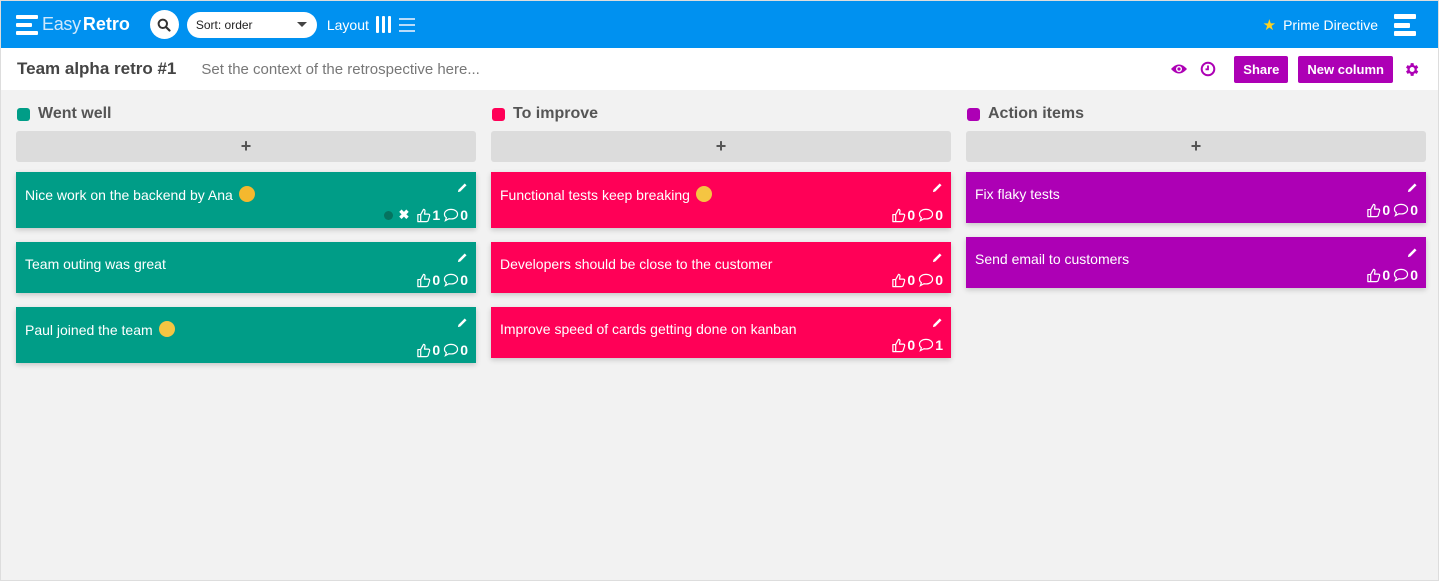 This screenshot has height=581, width=1439. What do you see at coordinates (721, 187) in the screenshot?
I see `card-text: Functional tests keep breaking` at bounding box center [721, 187].